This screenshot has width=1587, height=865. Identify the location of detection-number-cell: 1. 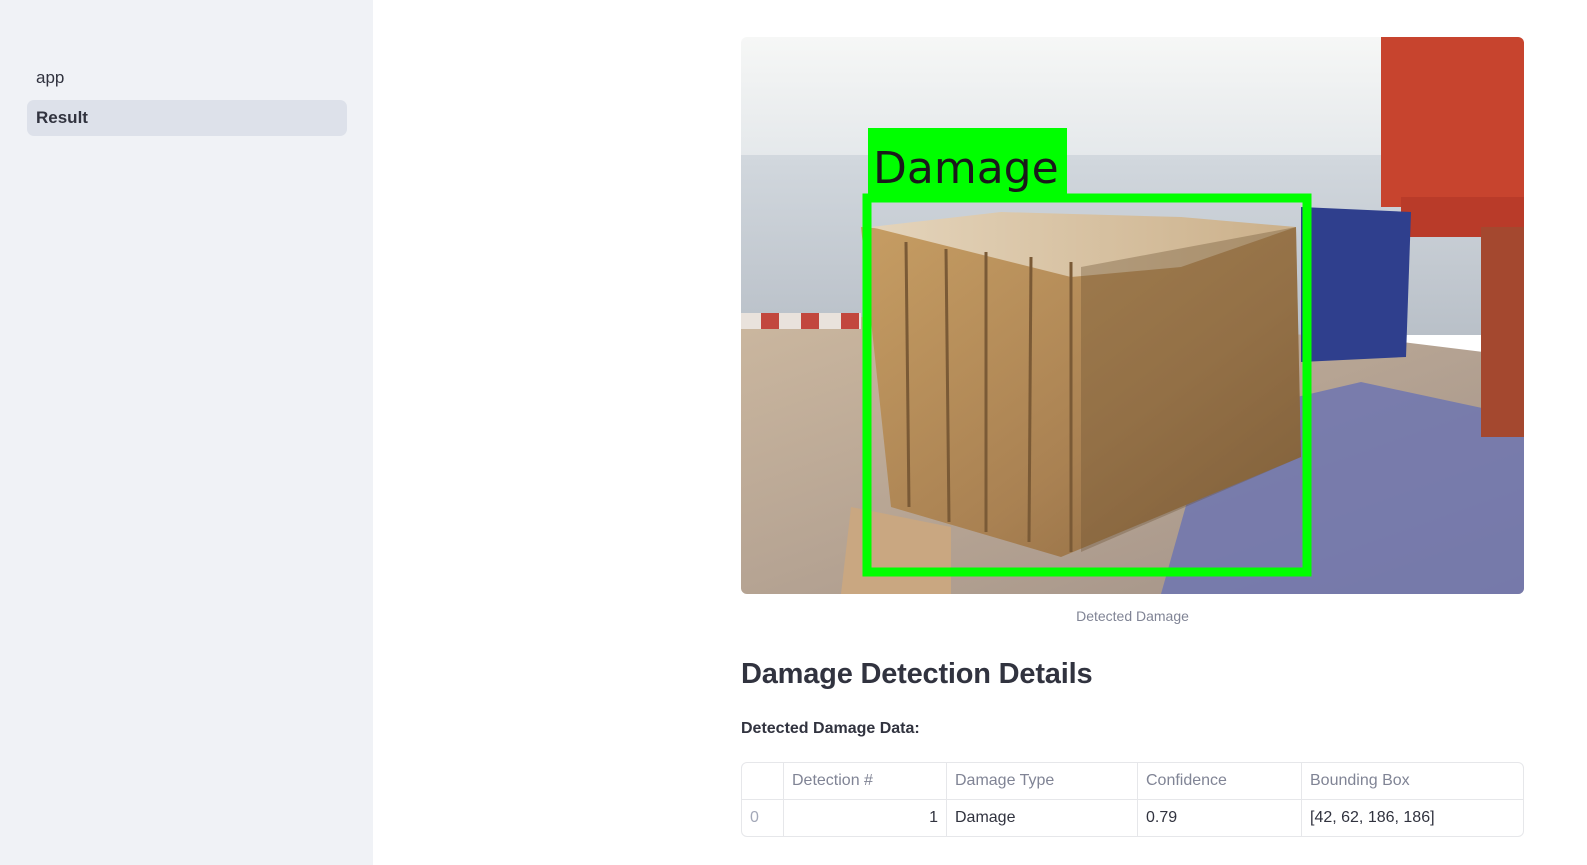
(865, 817).